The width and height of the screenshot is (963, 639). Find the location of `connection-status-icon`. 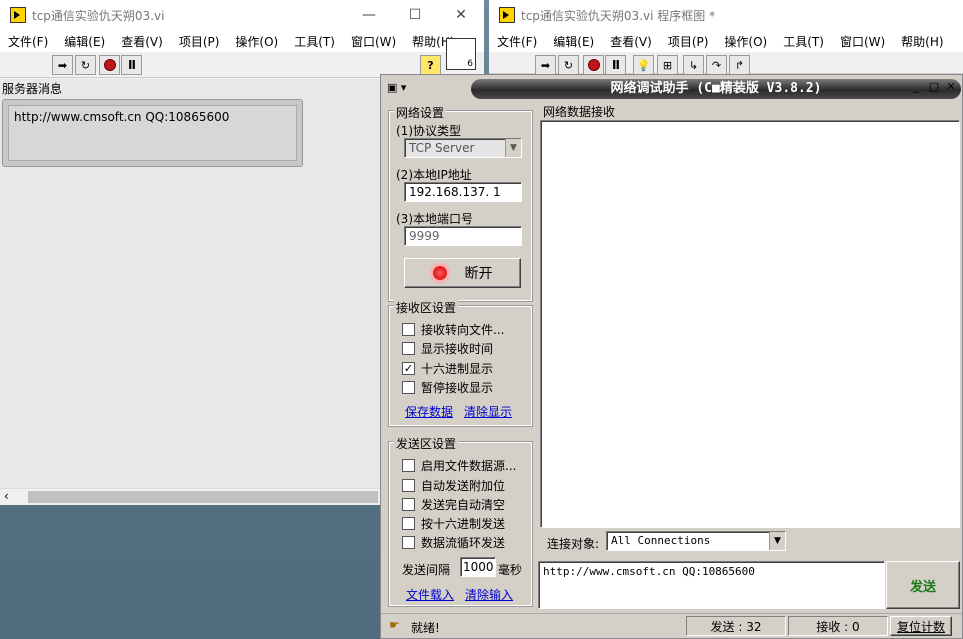

connection-status-icon is located at coordinates (439, 273).